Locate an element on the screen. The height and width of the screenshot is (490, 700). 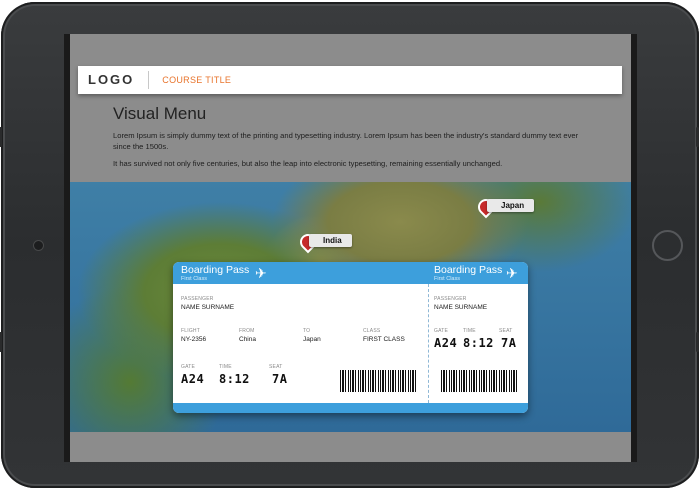
course-header: LOGO COURSE TITLE is located at coordinates (350, 80).